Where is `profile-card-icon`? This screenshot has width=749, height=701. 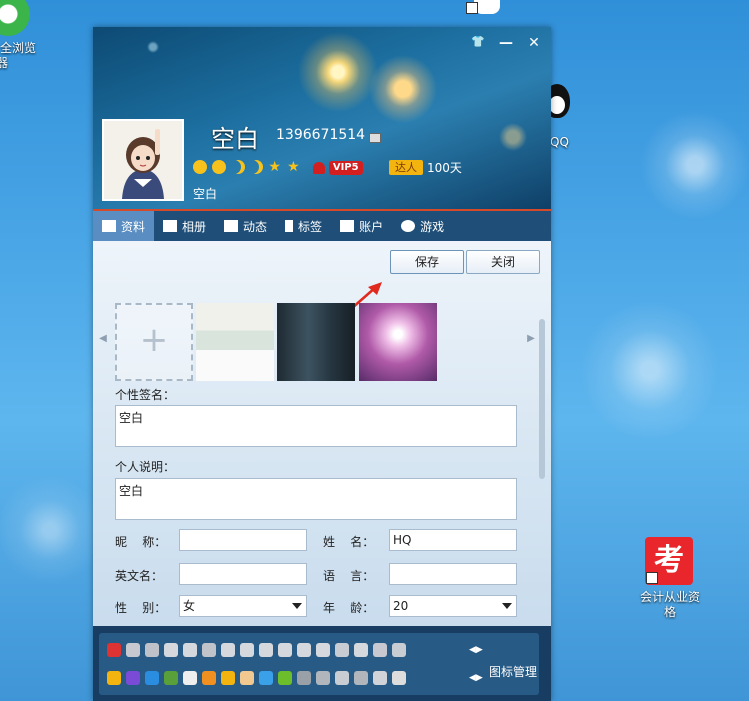 profile-card-icon is located at coordinates (109, 226).